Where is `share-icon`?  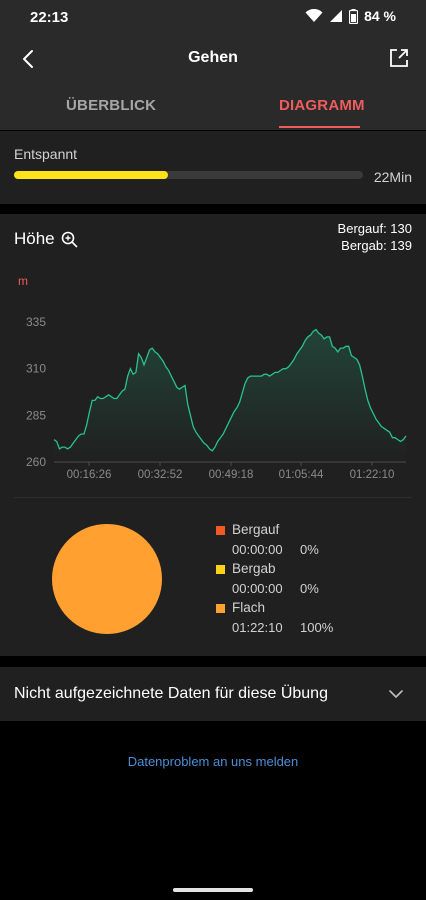 share-icon is located at coordinates (399, 58).